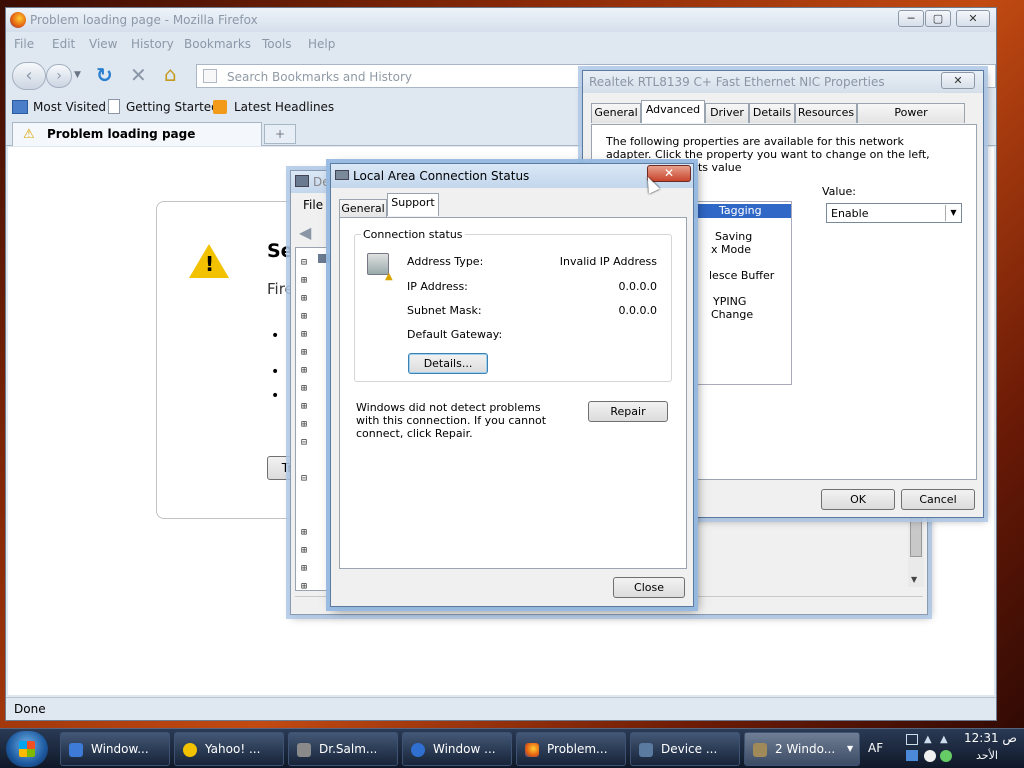 The height and width of the screenshot is (768, 1024). What do you see at coordinates (914, 579) in the screenshot?
I see `scroll-down-icon: ▼` at bounding box center [914, 579].